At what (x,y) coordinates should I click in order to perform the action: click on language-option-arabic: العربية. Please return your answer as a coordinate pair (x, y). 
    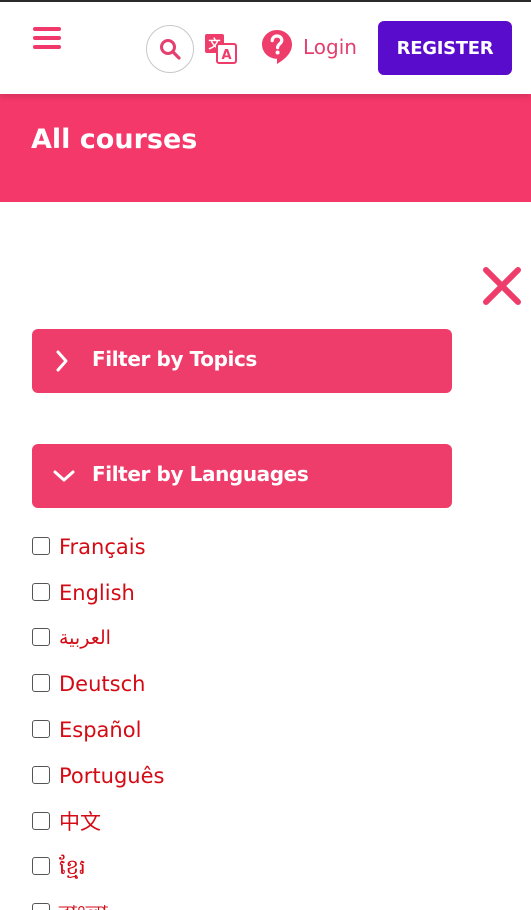
    Looking at the image, I should click on (242, 640).